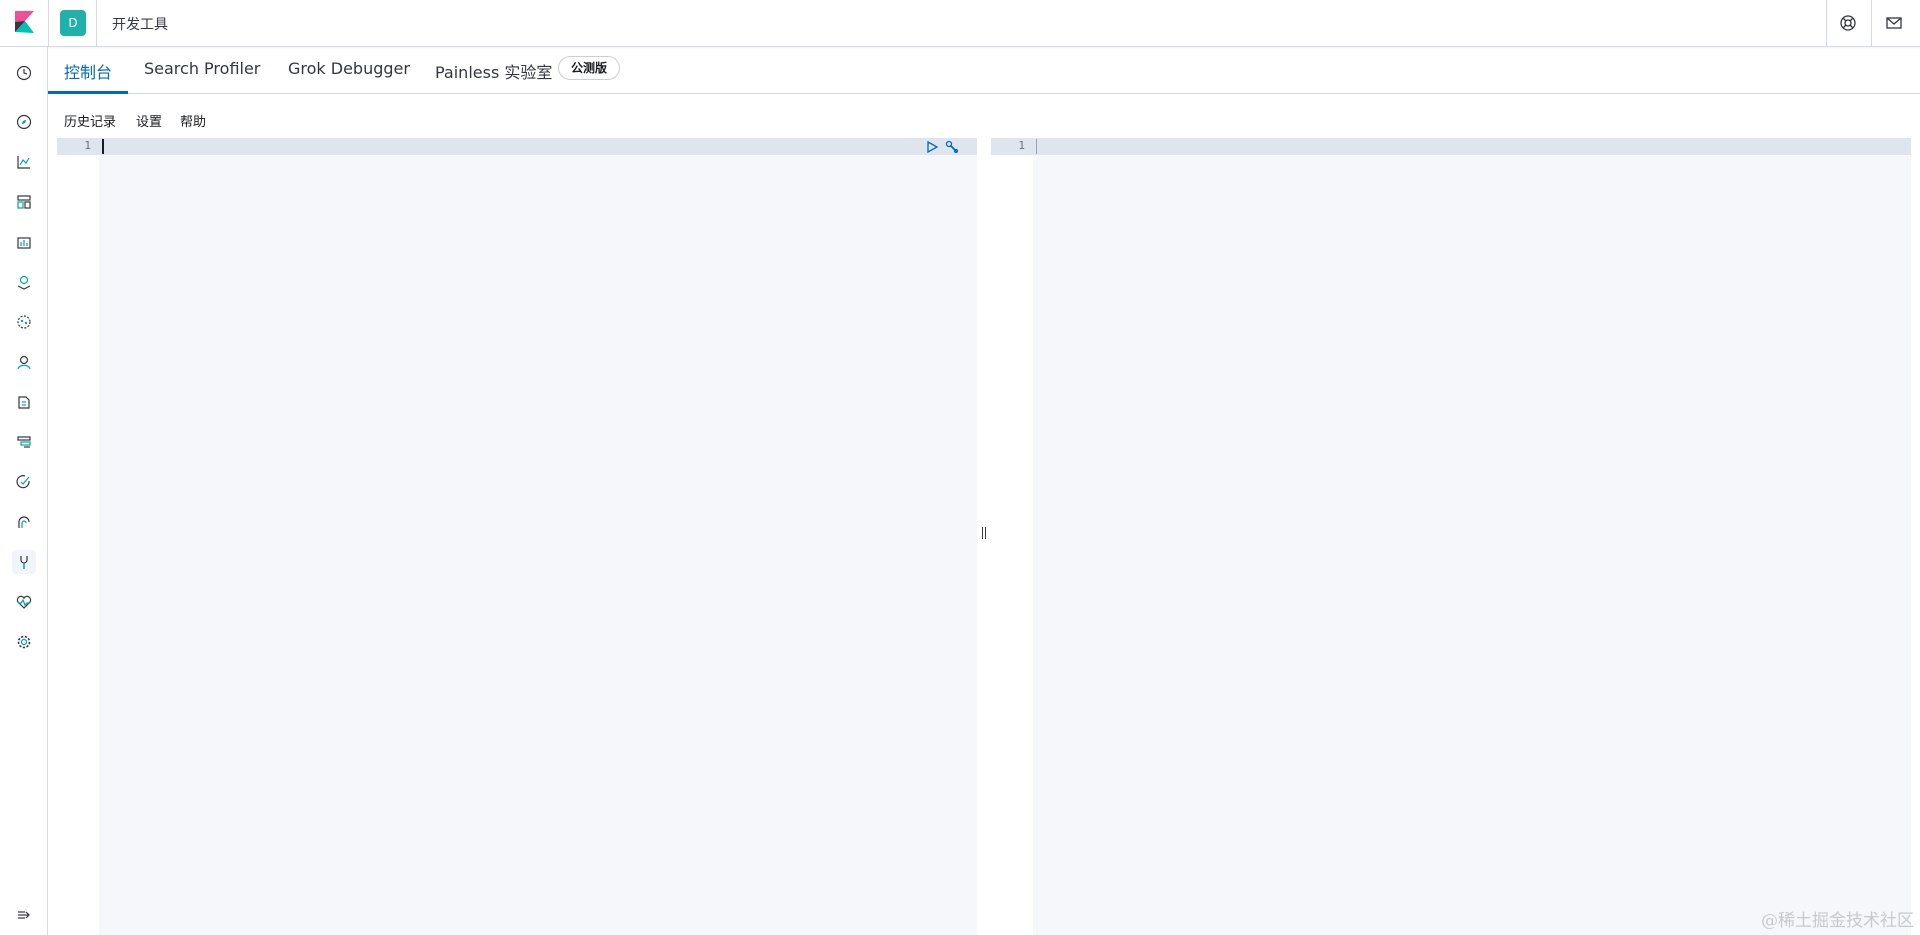  I want to click on tab-grok-debugger: Grok Debugger, so click(349, 68).